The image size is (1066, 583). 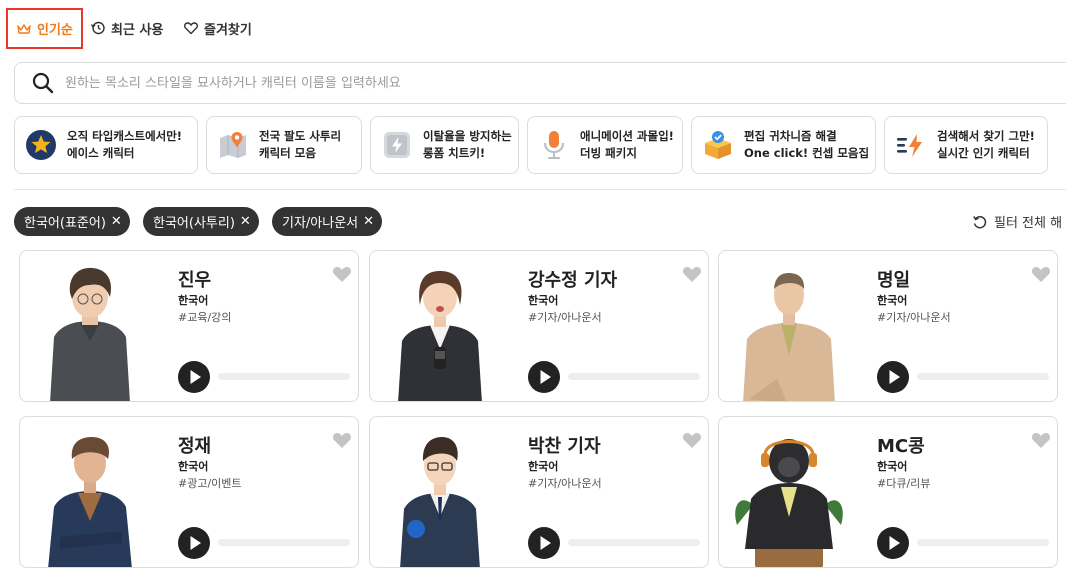 What do you see at coordinates (790, 136) in the screenshot?
I see `quick-line1: 편집 귀차니즘 해결` at bounding box center [790, 136].